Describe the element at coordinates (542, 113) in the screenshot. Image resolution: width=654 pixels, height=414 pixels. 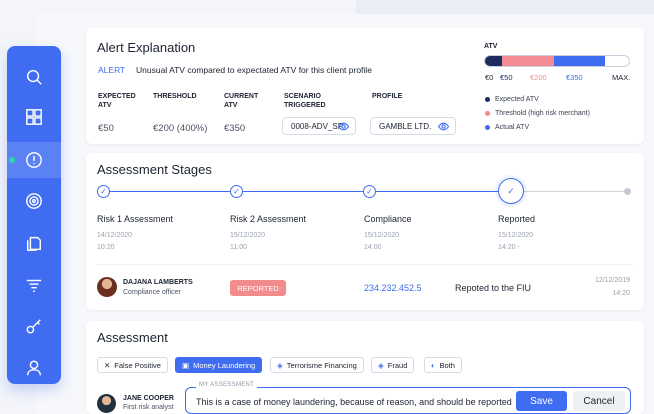
I see `legend-threshold-label: Threshold (high risk merchant)` at that location.